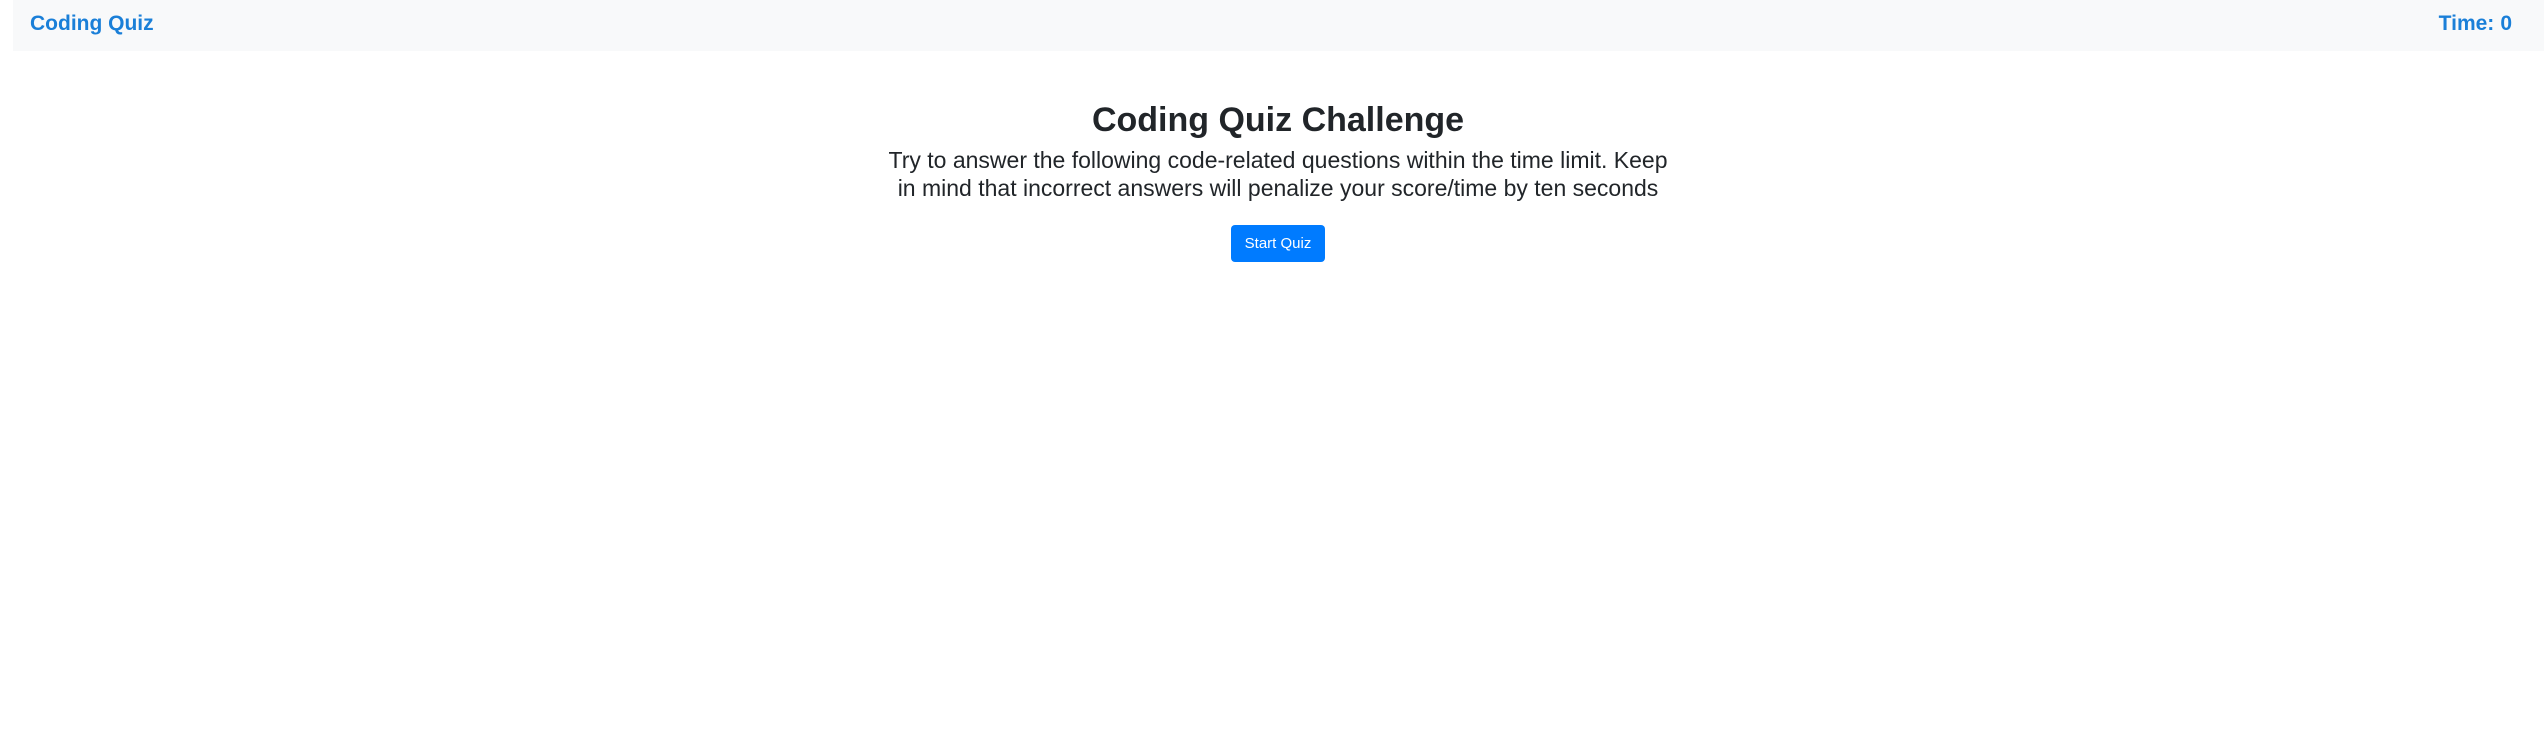  What do you see at coordinates (1278, 243) in the screenshot?
I see `start-quiz-button: Start Quiz` at bounding box center [1278, 243].